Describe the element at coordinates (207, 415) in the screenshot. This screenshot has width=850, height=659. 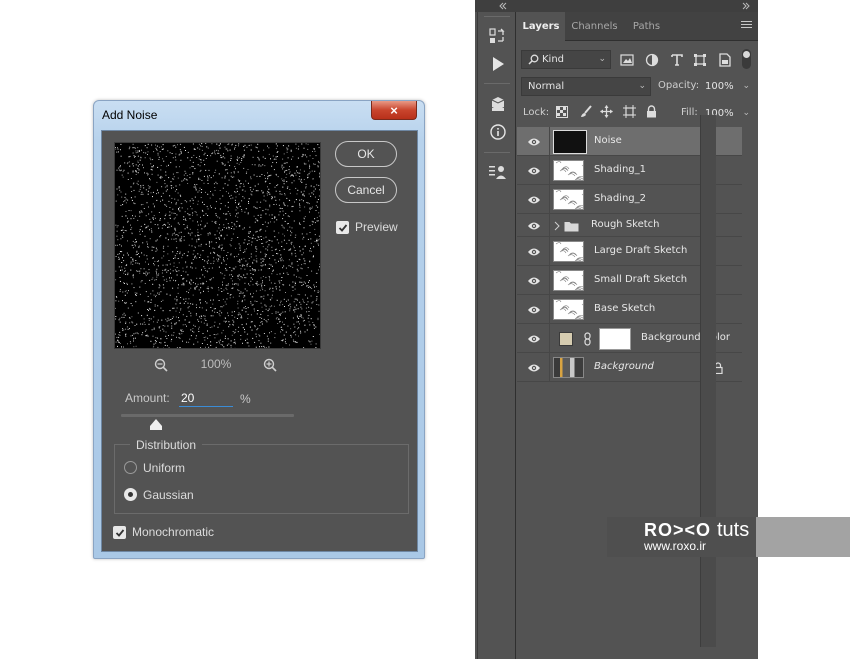
I see `amount-slider-track` at that location.